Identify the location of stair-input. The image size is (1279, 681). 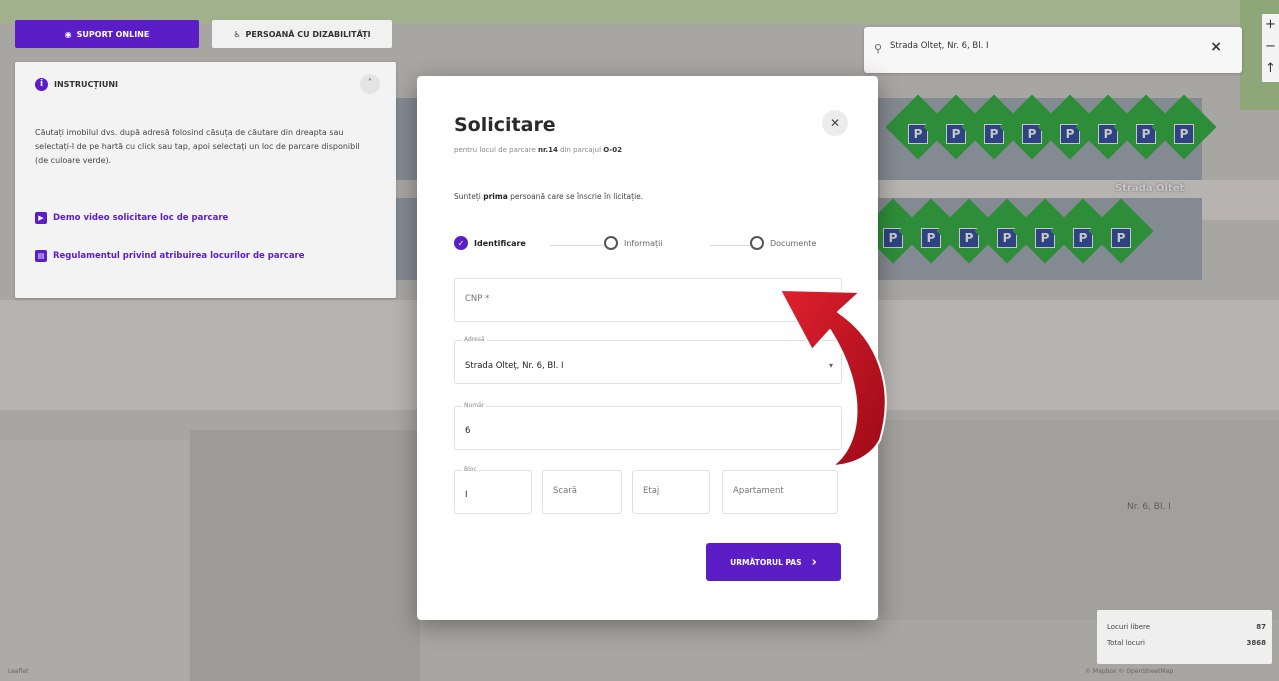
(583, 491).